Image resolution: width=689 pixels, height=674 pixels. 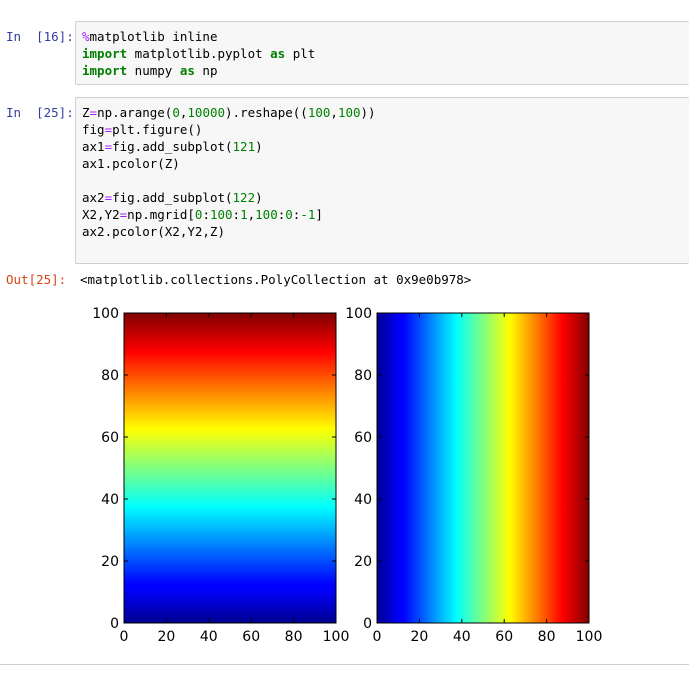 I want to click on code-token: numpy, so click(x=153, y=70).